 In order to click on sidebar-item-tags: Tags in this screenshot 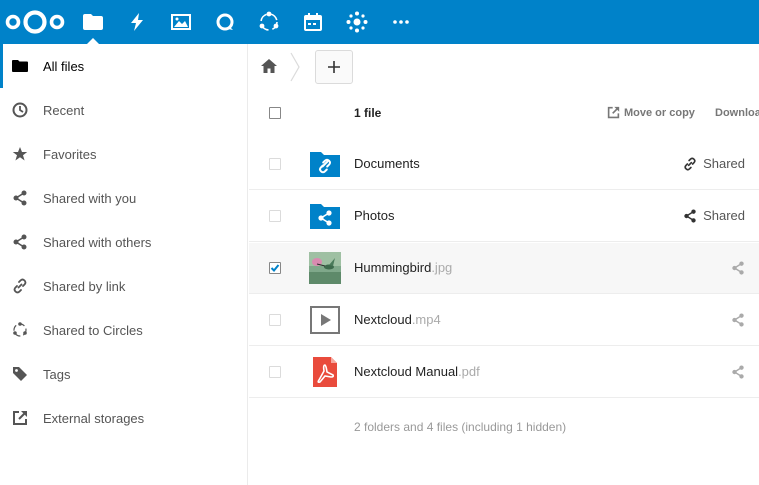, I will do `click(123, 374)`.